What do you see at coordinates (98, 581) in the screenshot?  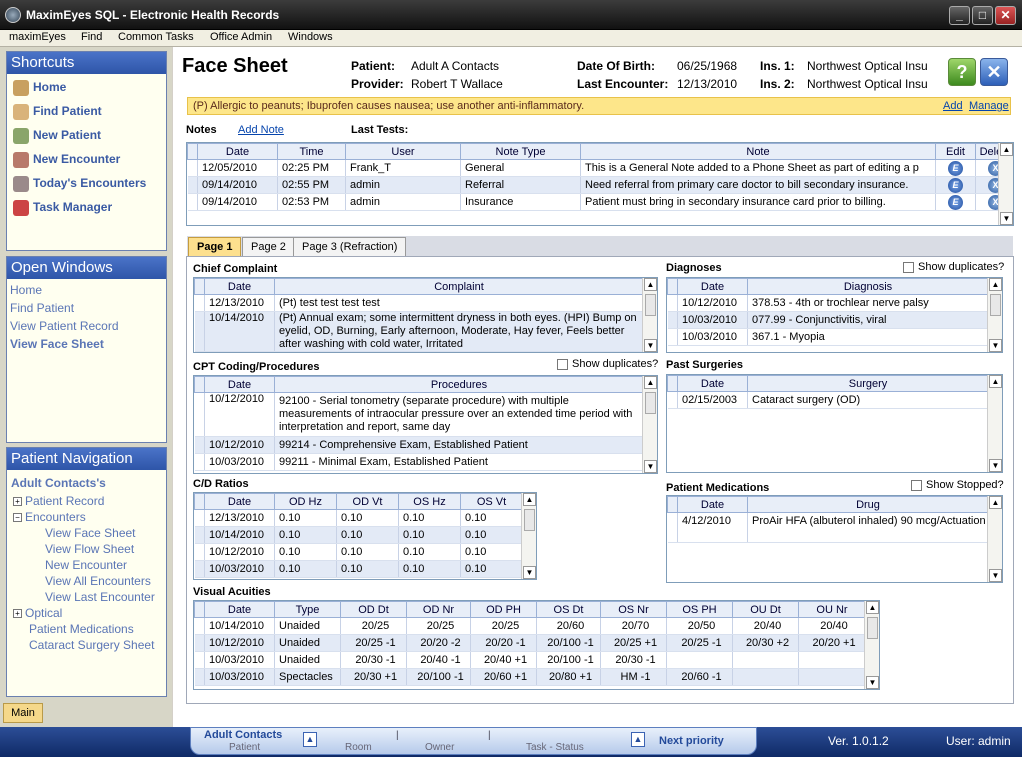 I see `tree-view-all-encounters: View All Encounters` at bounding box center [98, 581].